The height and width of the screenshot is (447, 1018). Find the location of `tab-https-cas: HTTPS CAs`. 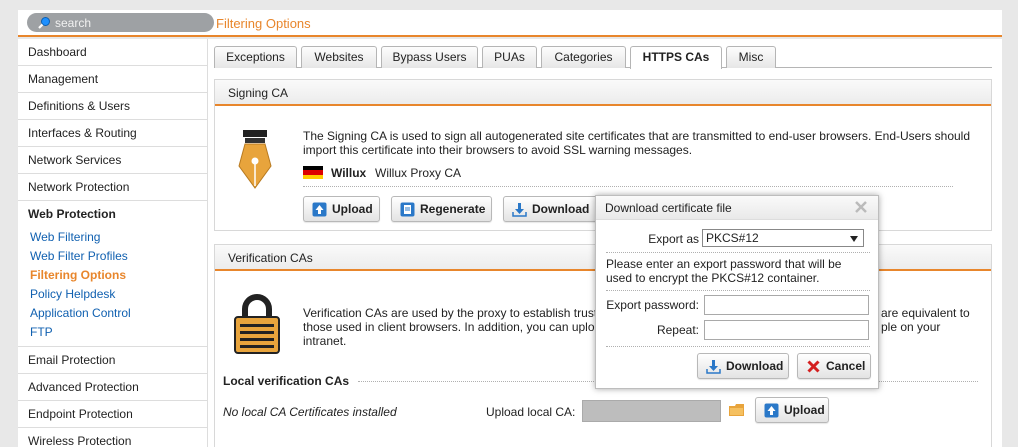

tab-https-cas: HTTPS CAs is located at coordinates (676, 57).